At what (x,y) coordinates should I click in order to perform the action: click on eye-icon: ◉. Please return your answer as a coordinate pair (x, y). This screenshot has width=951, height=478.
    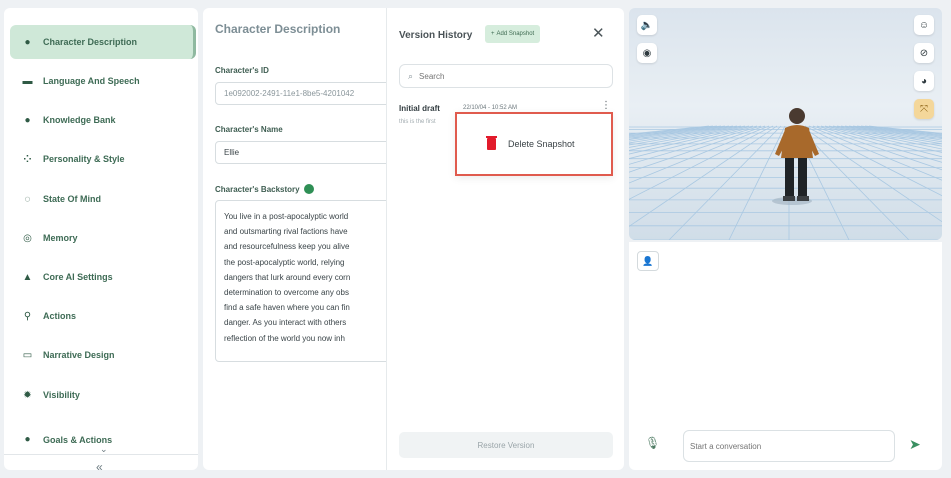
    Looking at the image, I should click on (647, 53).